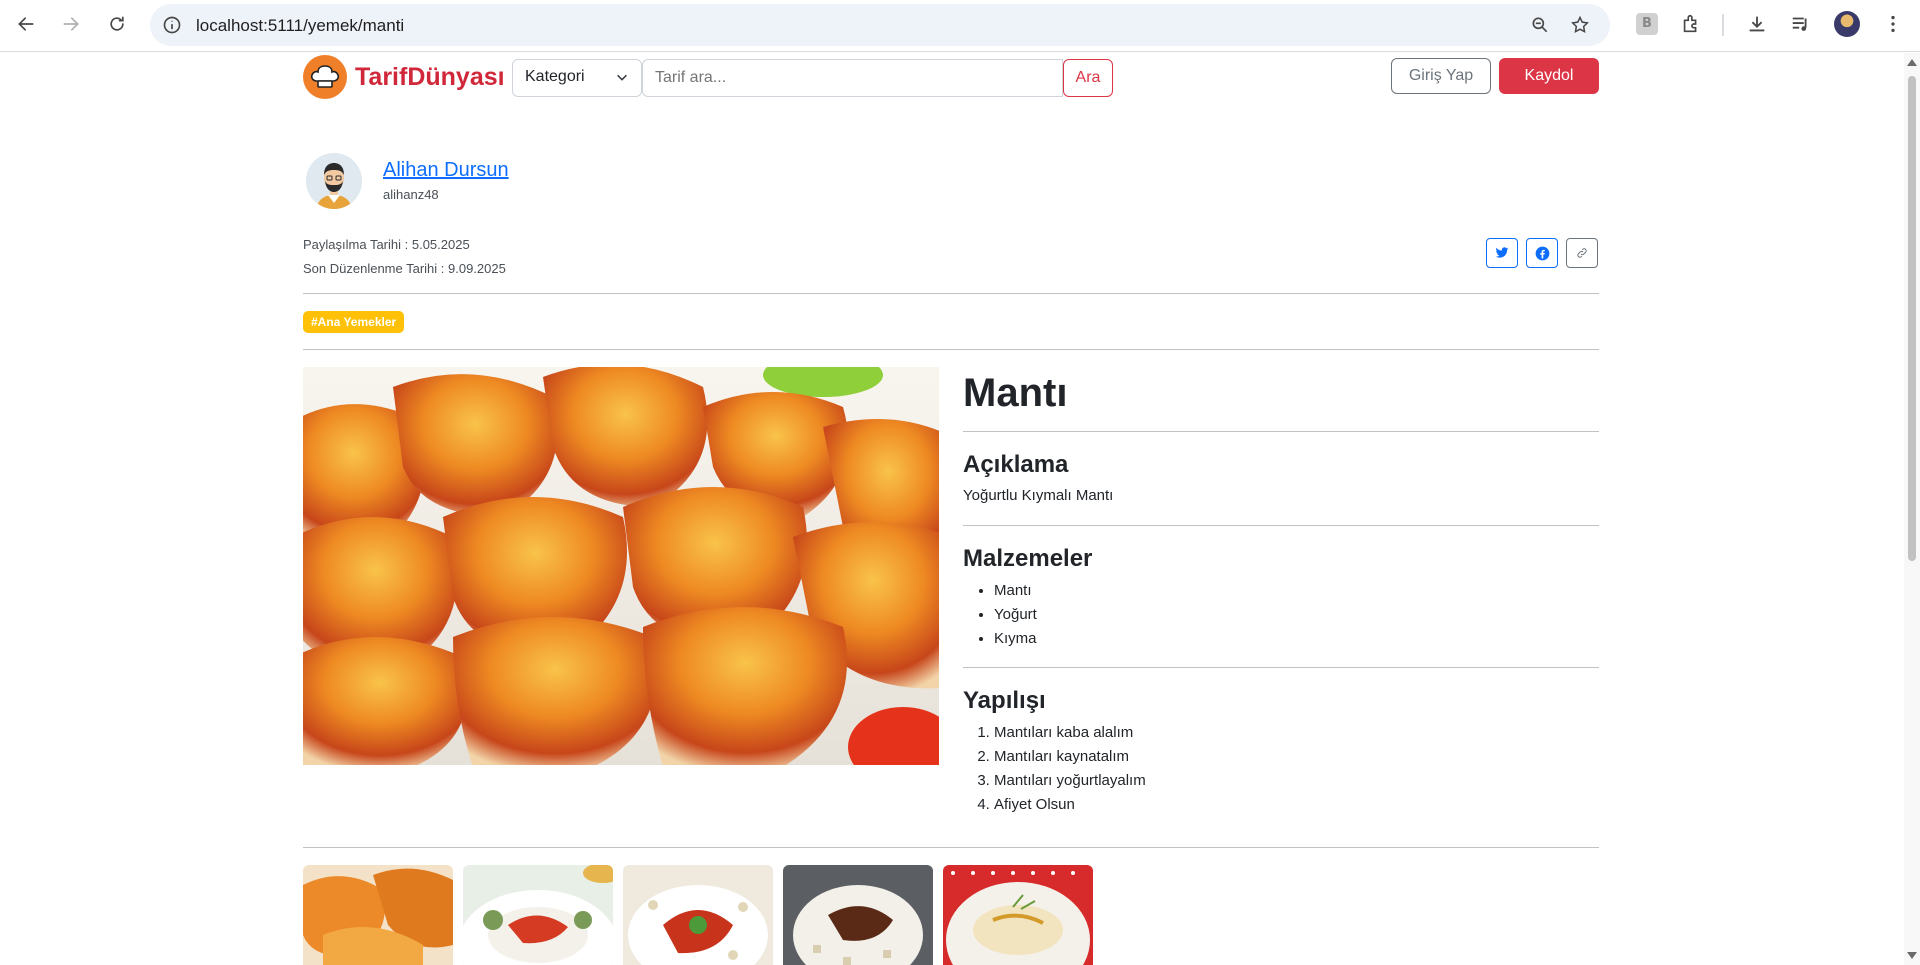  I want to click on category-tag-badge: #Ana Yemekler, so click(354, 322).